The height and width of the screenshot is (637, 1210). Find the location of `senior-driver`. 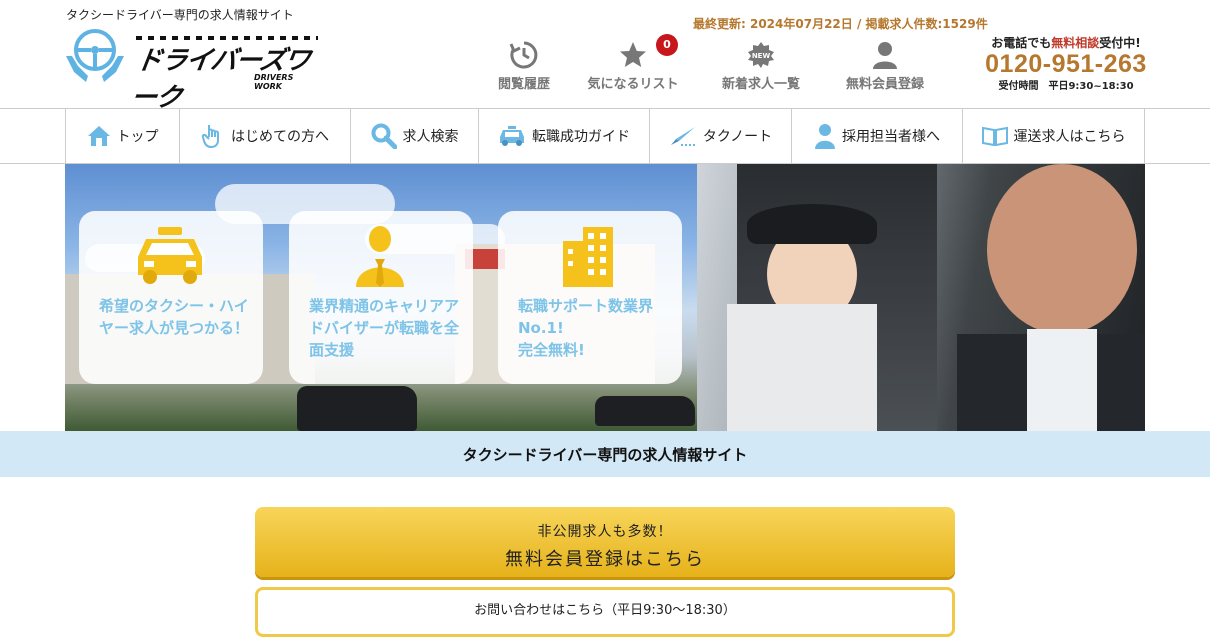

senior-driver is located at coordinates (1062, 249).